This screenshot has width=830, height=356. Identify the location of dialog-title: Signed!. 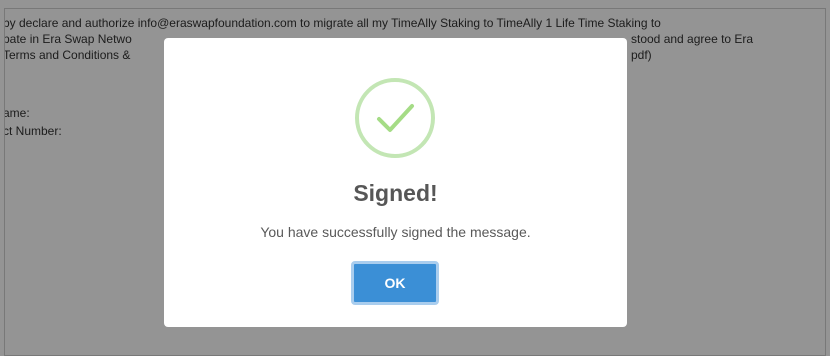
(395, 193).